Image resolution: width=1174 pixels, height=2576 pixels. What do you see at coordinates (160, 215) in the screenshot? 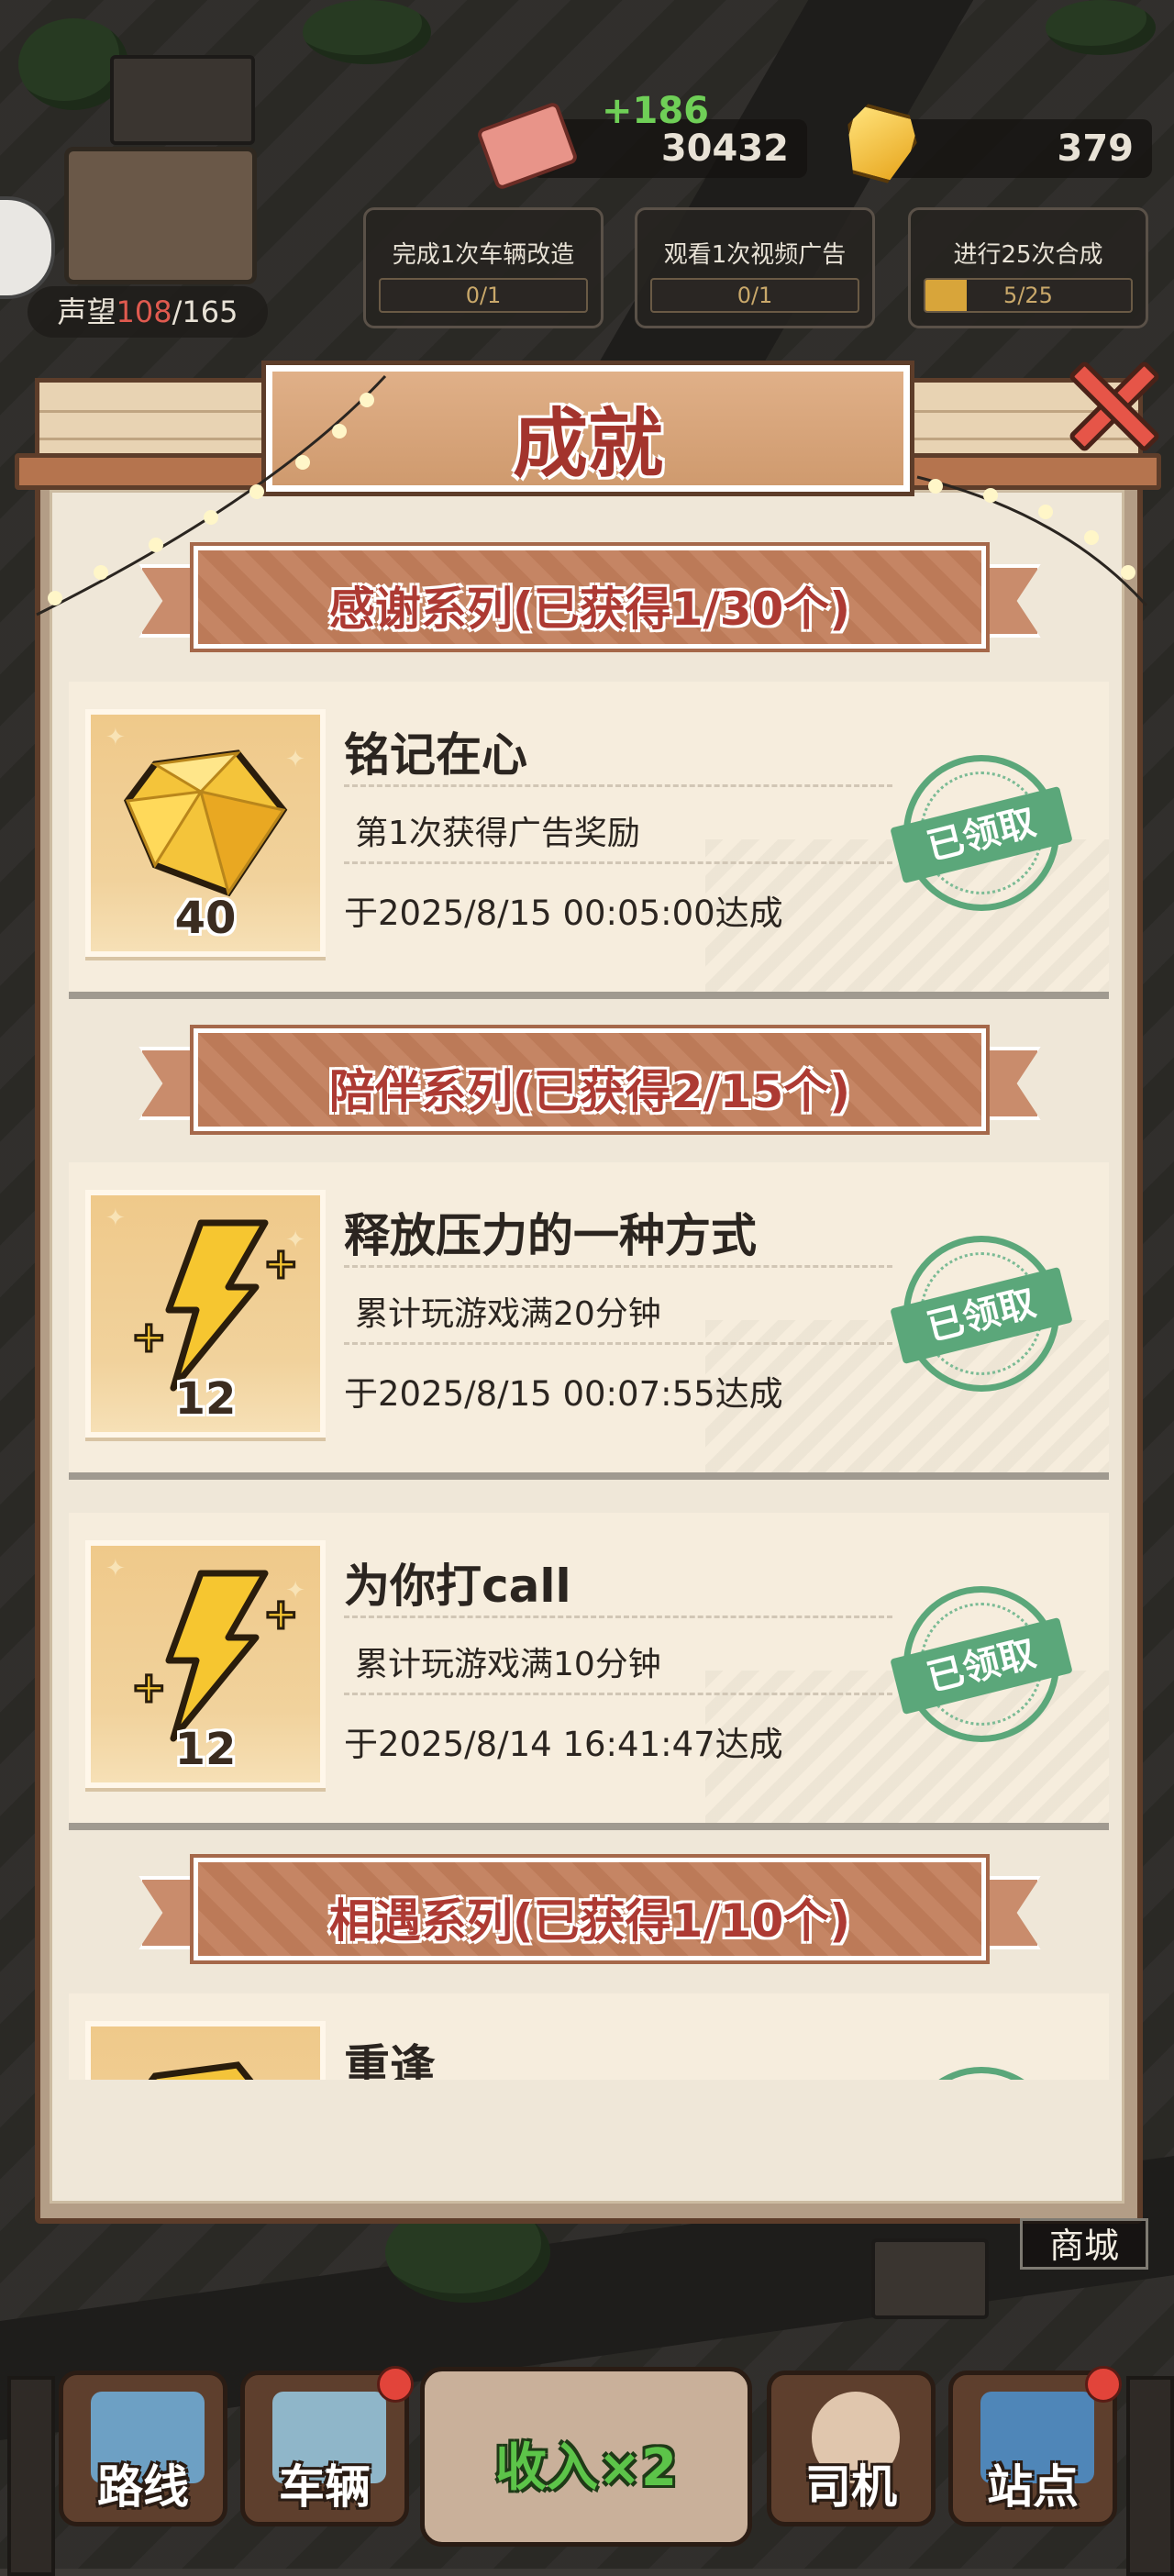
I see `headquarters-icon` at bounding box center [160, 215].